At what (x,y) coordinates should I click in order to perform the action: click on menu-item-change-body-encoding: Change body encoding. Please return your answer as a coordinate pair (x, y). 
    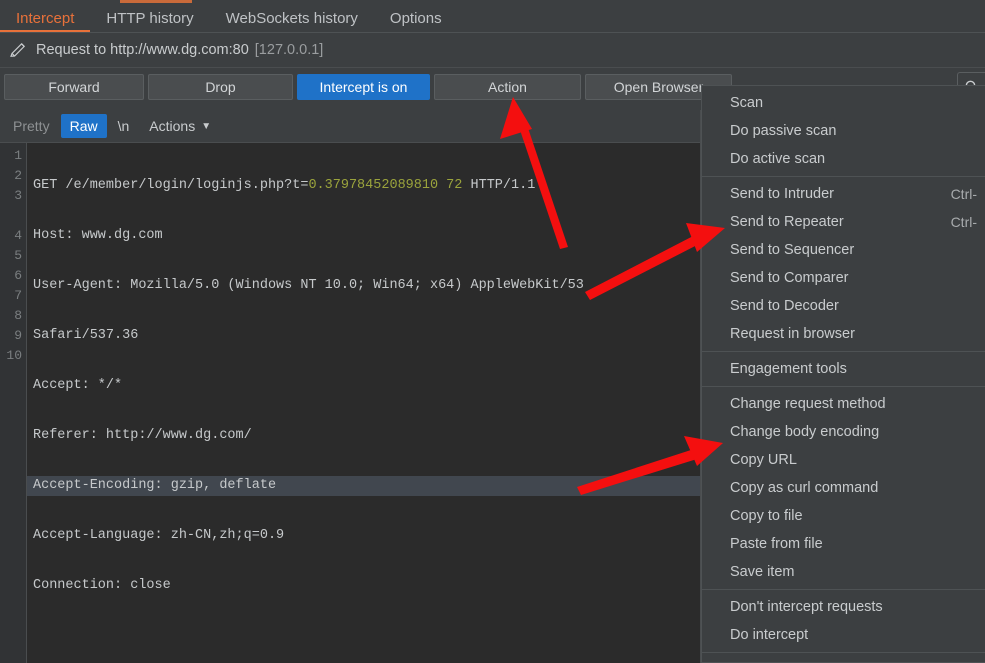
    Looking at the image, I should click on (843, 432).